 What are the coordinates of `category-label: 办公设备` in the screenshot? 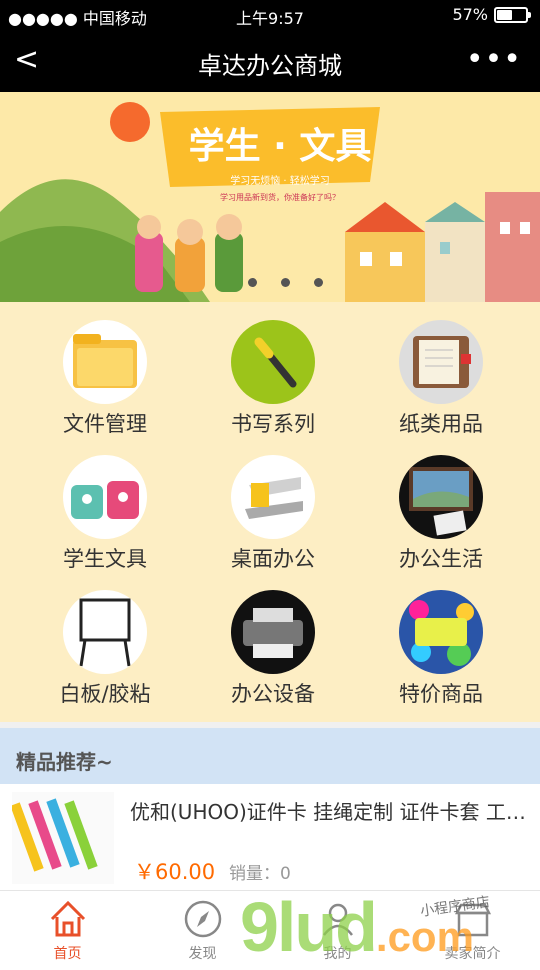 It's located at (273, 694).